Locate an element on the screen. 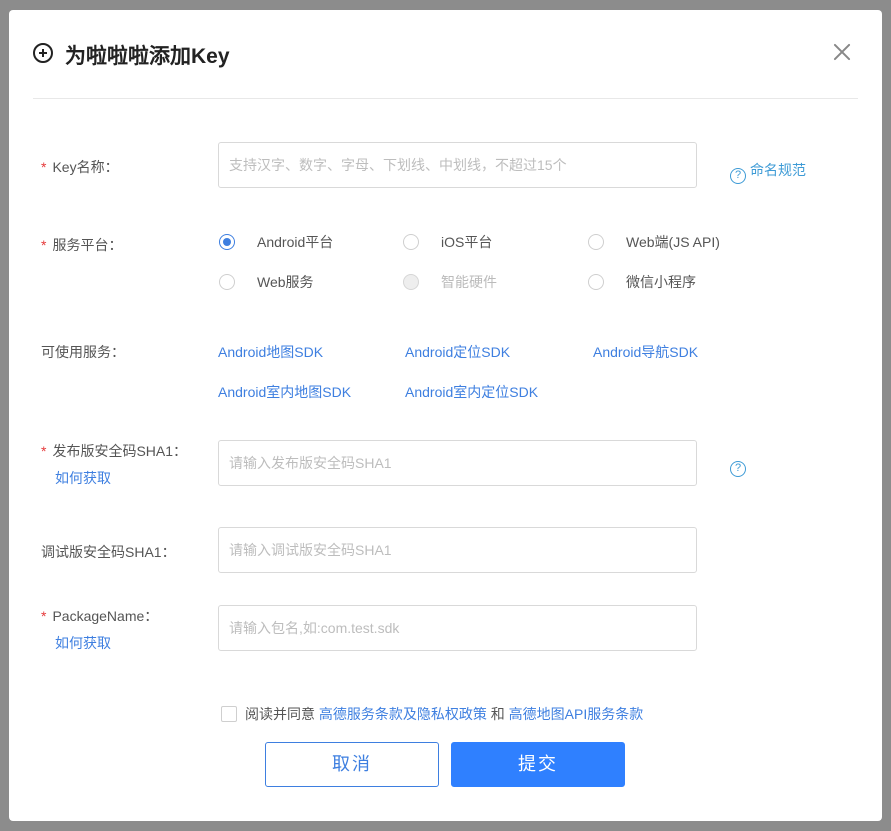 The height and width of the screenshot is (831, 891). key-name-label: * Key名称： is located at coordinates (80, 167).